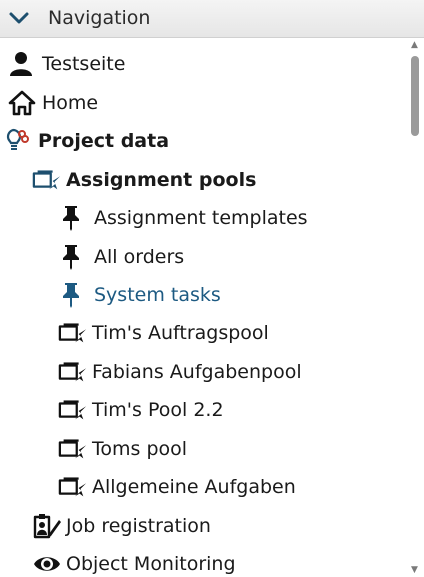  I want to click on home-icon, so click(23, 103).